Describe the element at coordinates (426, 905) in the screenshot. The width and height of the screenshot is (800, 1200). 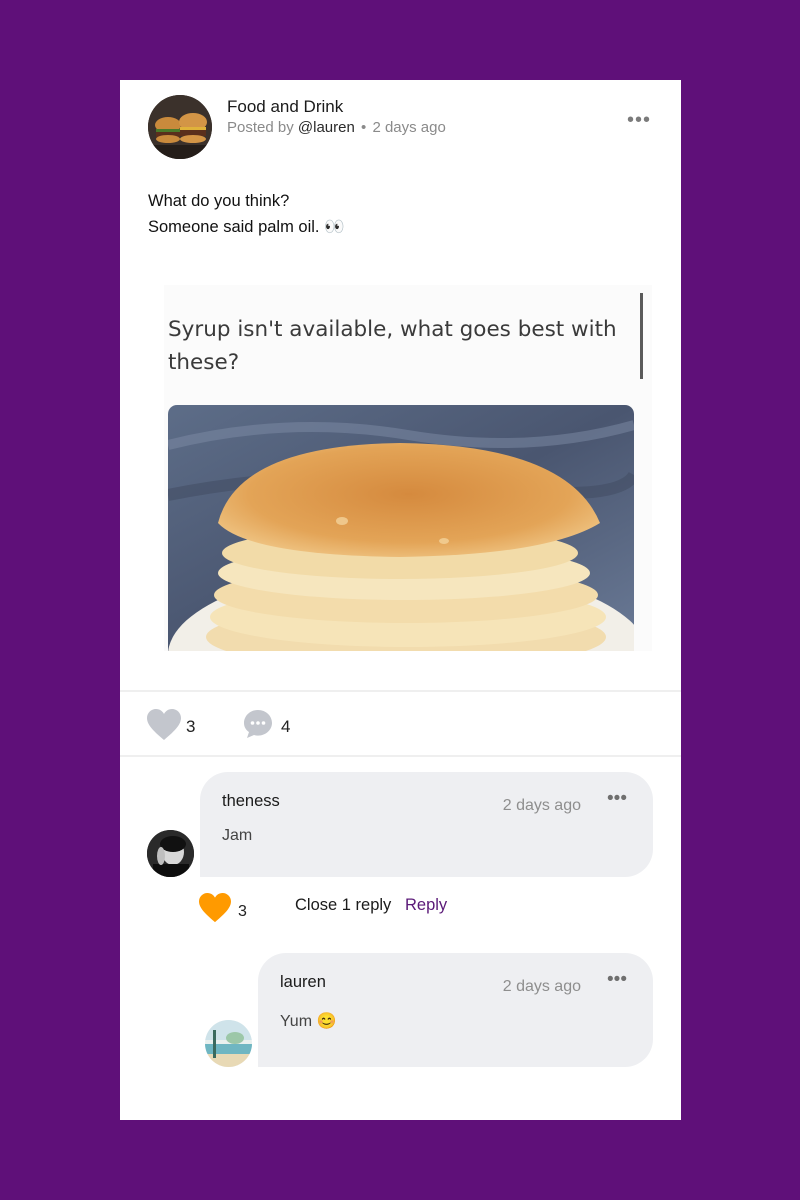
I see `reply-link: Reply` at that location.